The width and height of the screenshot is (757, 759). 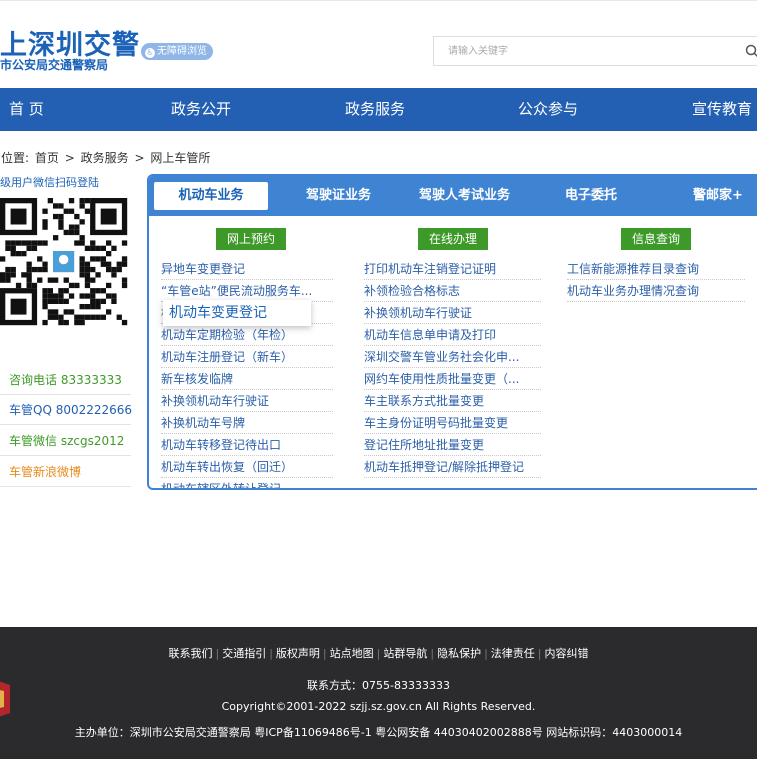 What do you see at coordinates (567, 653) in the screenshot?
I see `footer-link: 内容纠错` at bounding box center [567, 653].